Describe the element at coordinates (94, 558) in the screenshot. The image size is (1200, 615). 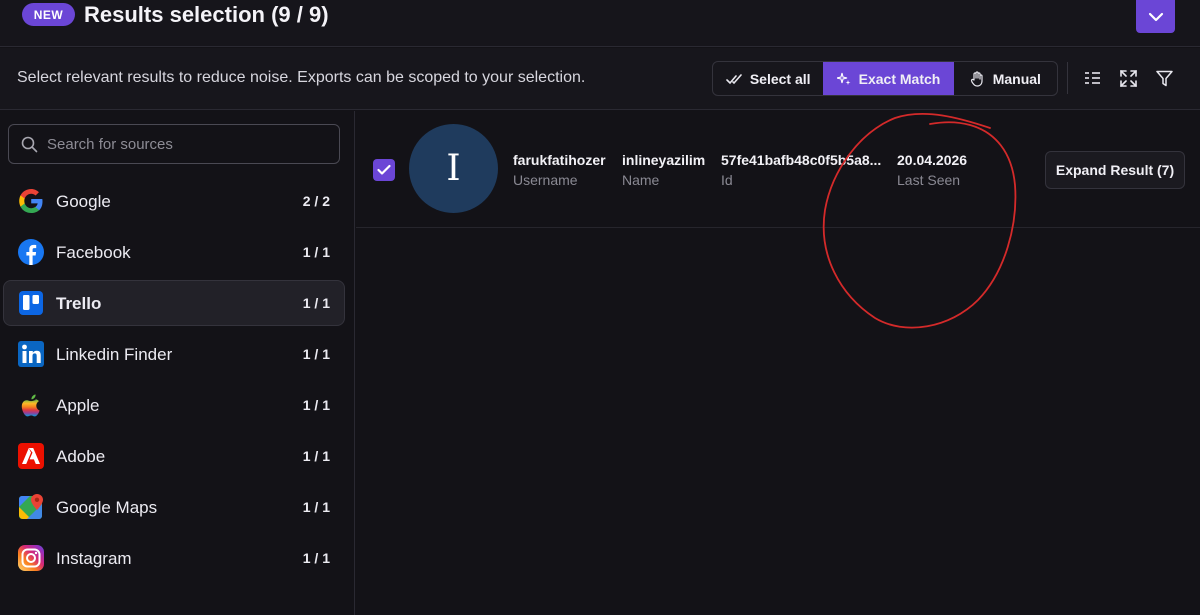
I see `source-name: Instagram` at that location.